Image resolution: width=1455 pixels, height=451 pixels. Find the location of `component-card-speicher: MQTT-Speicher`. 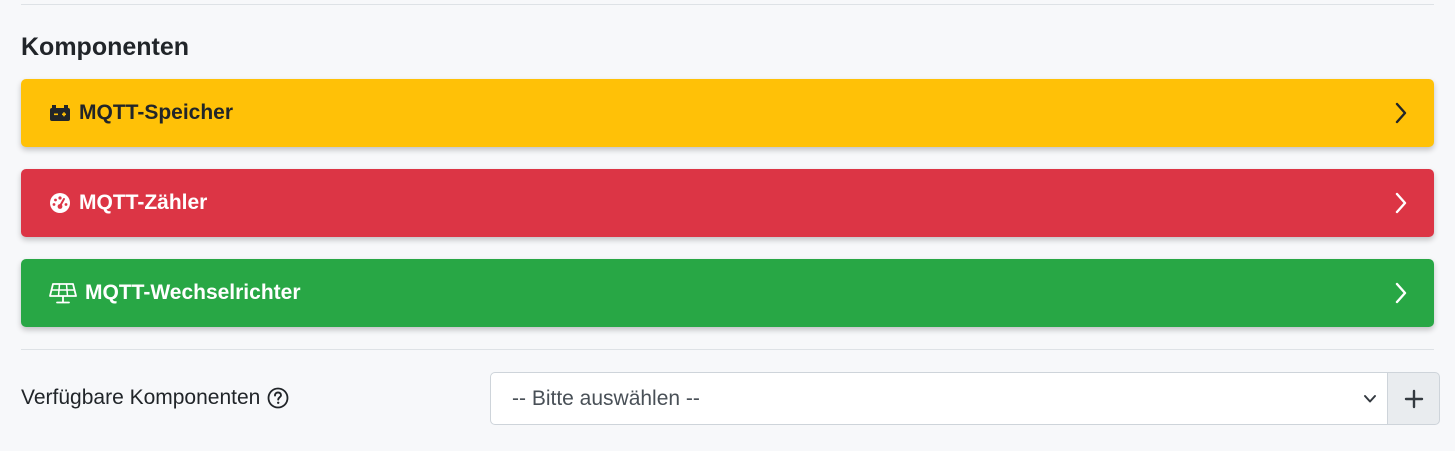

component-card-speicher: MQTT-Speicher is located at coordinates (727, 113).